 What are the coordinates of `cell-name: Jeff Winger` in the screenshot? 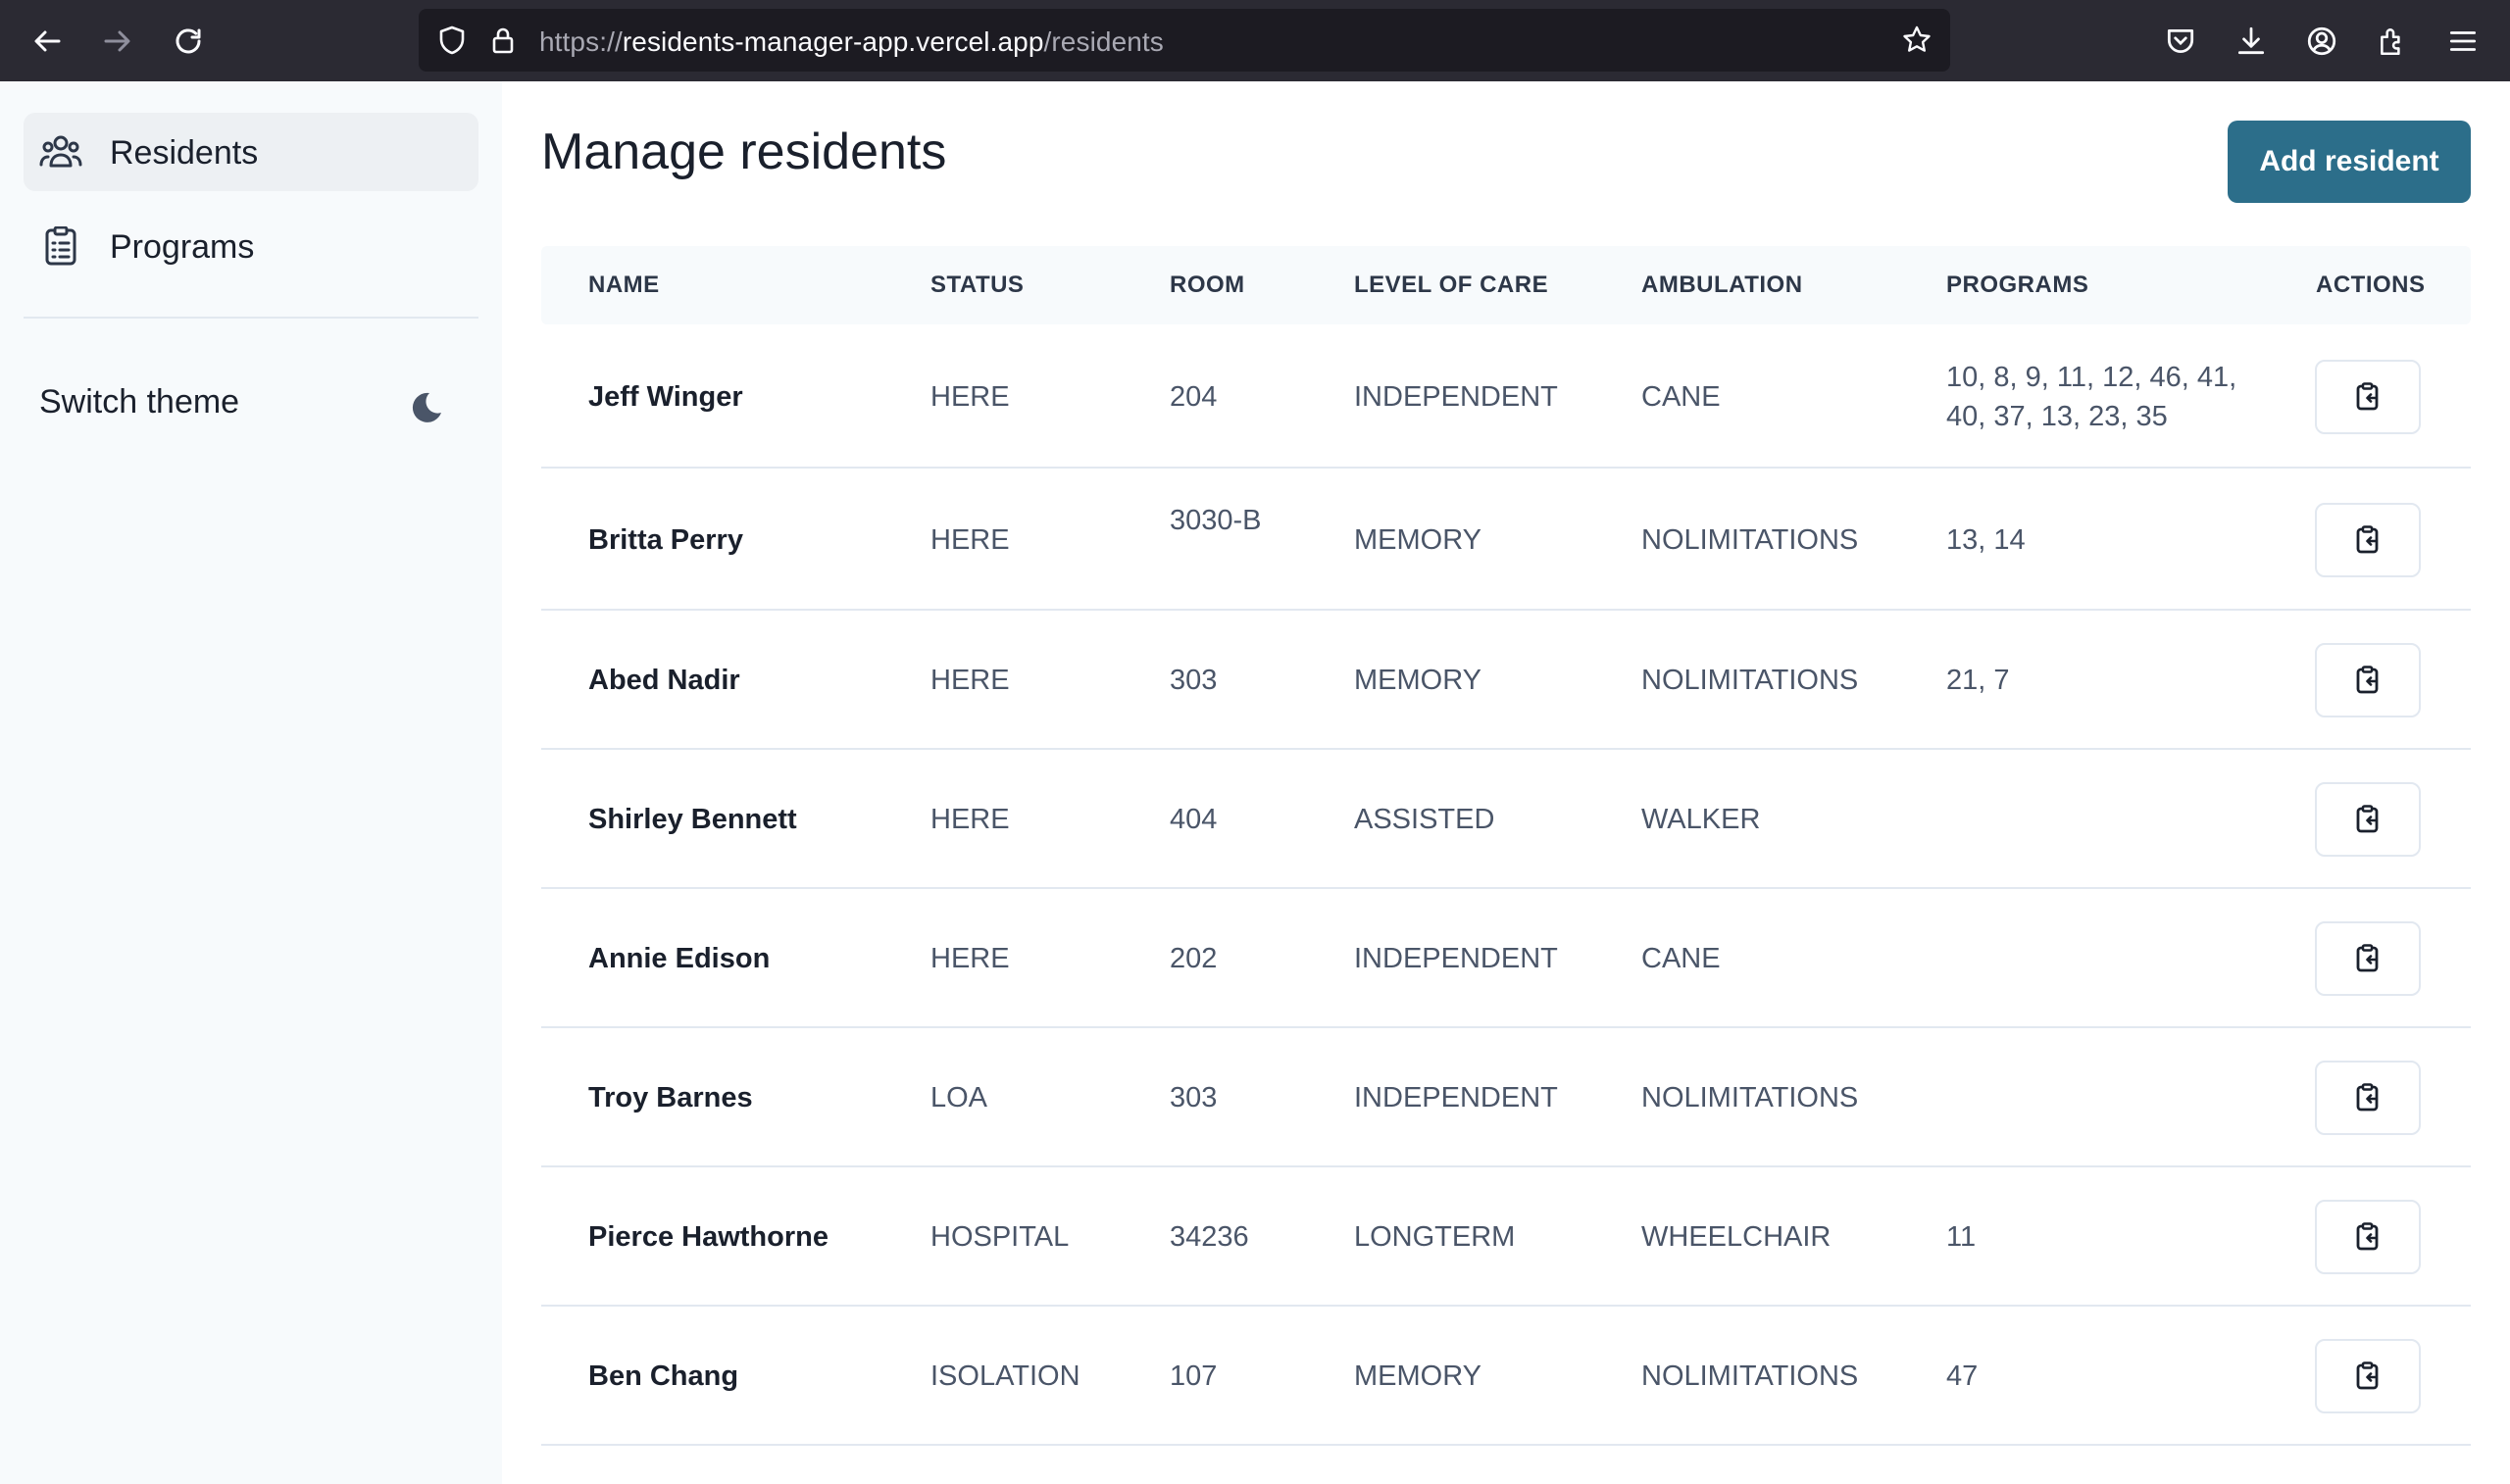 It's located at (665, 397).